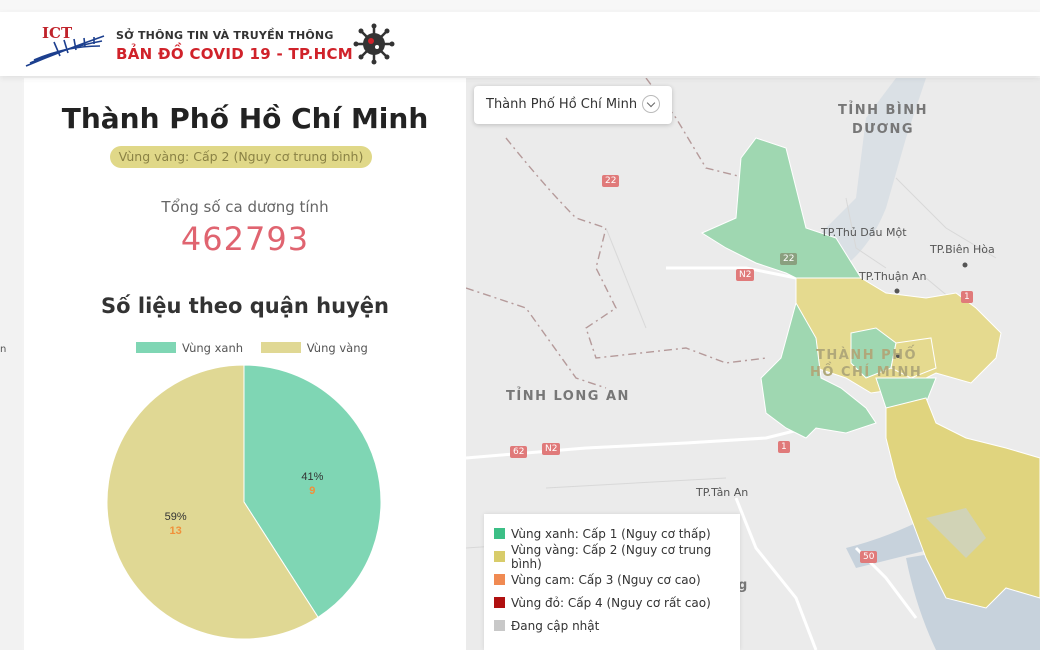  What do you see at coordinates (234, 54) in the screenshot?
I see `site-title: BẢN ĐỒ COVID 19 - TP.HCM` at bounding box center [234, 54].